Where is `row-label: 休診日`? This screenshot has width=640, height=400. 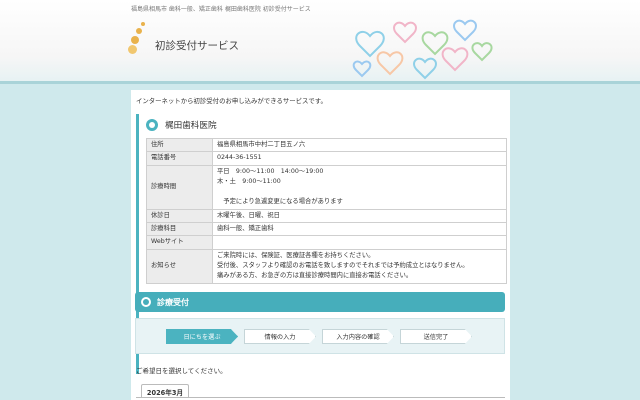
row-label: 休診日 is located at coordinates (179, 216).